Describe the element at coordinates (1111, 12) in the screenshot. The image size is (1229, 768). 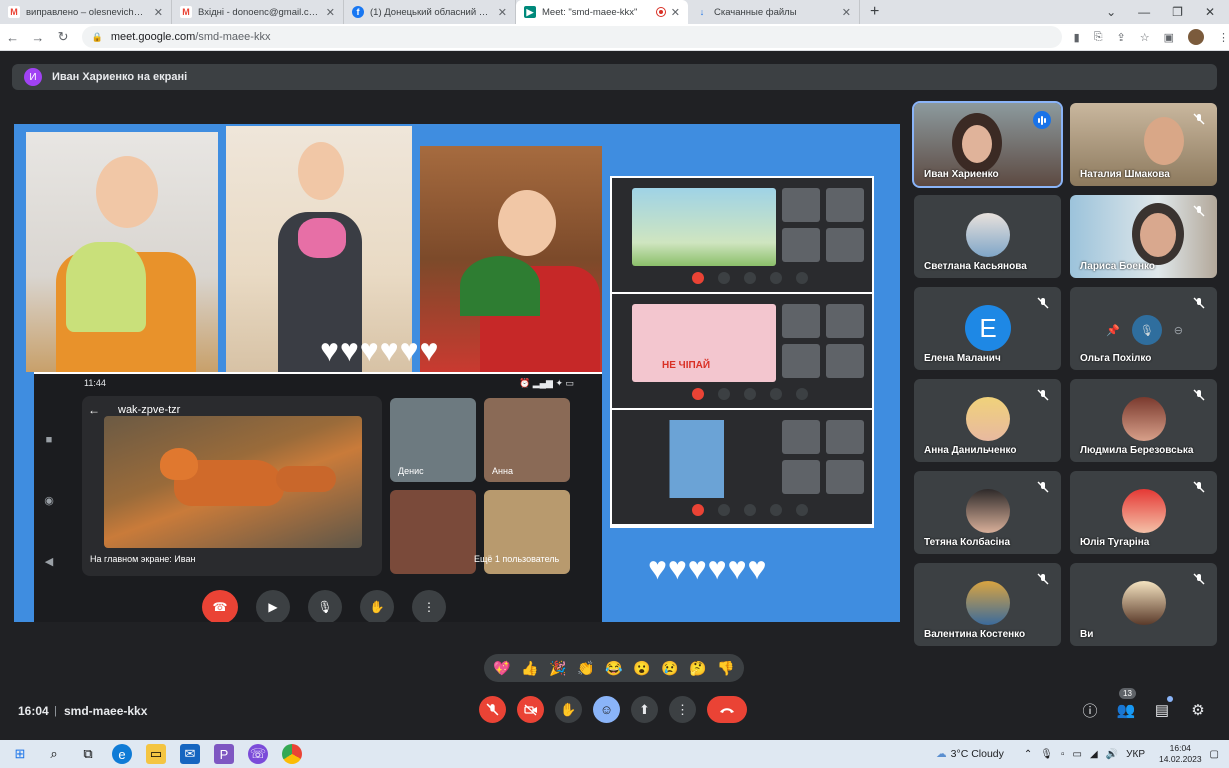
I see `tab-search-icon: ⌄` at that location.